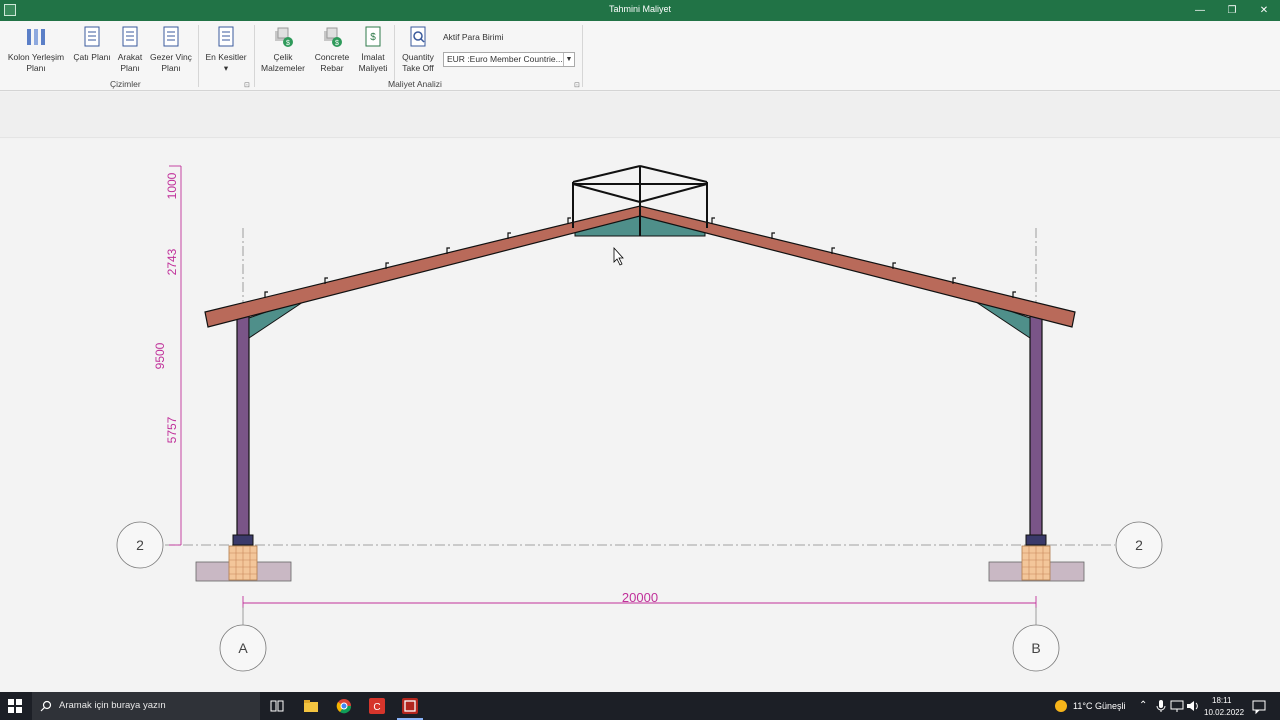 The width and height of the screenshot is (1280, 720). What do you see at coordinates (373, 49) in the screenshot?
I see `imalat-maliyeti-button: $ İmalat Maliyeti` at bounding box center [373, 49].